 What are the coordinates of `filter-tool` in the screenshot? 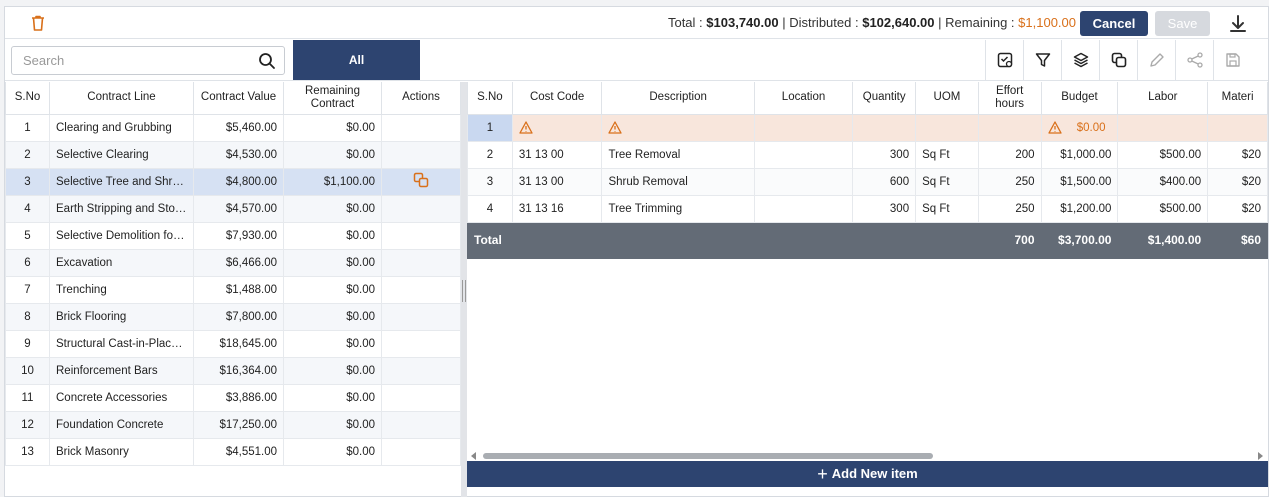 It's located at (1042, 60).